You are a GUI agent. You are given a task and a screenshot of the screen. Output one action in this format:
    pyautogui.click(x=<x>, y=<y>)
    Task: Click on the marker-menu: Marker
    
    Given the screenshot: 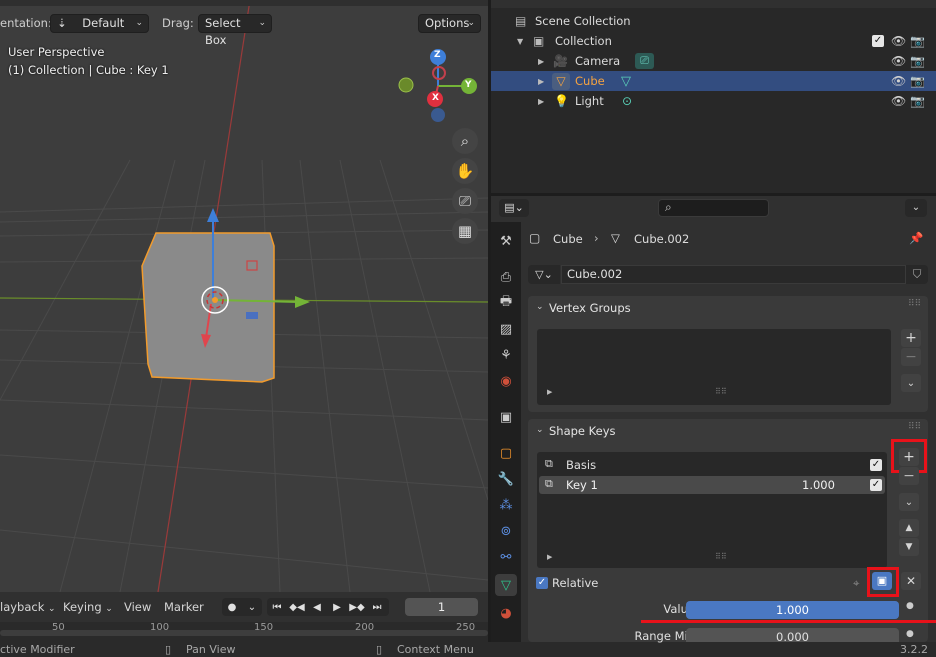 What is the action you would take?
    pyautogui.click(x=184, y=607)
    